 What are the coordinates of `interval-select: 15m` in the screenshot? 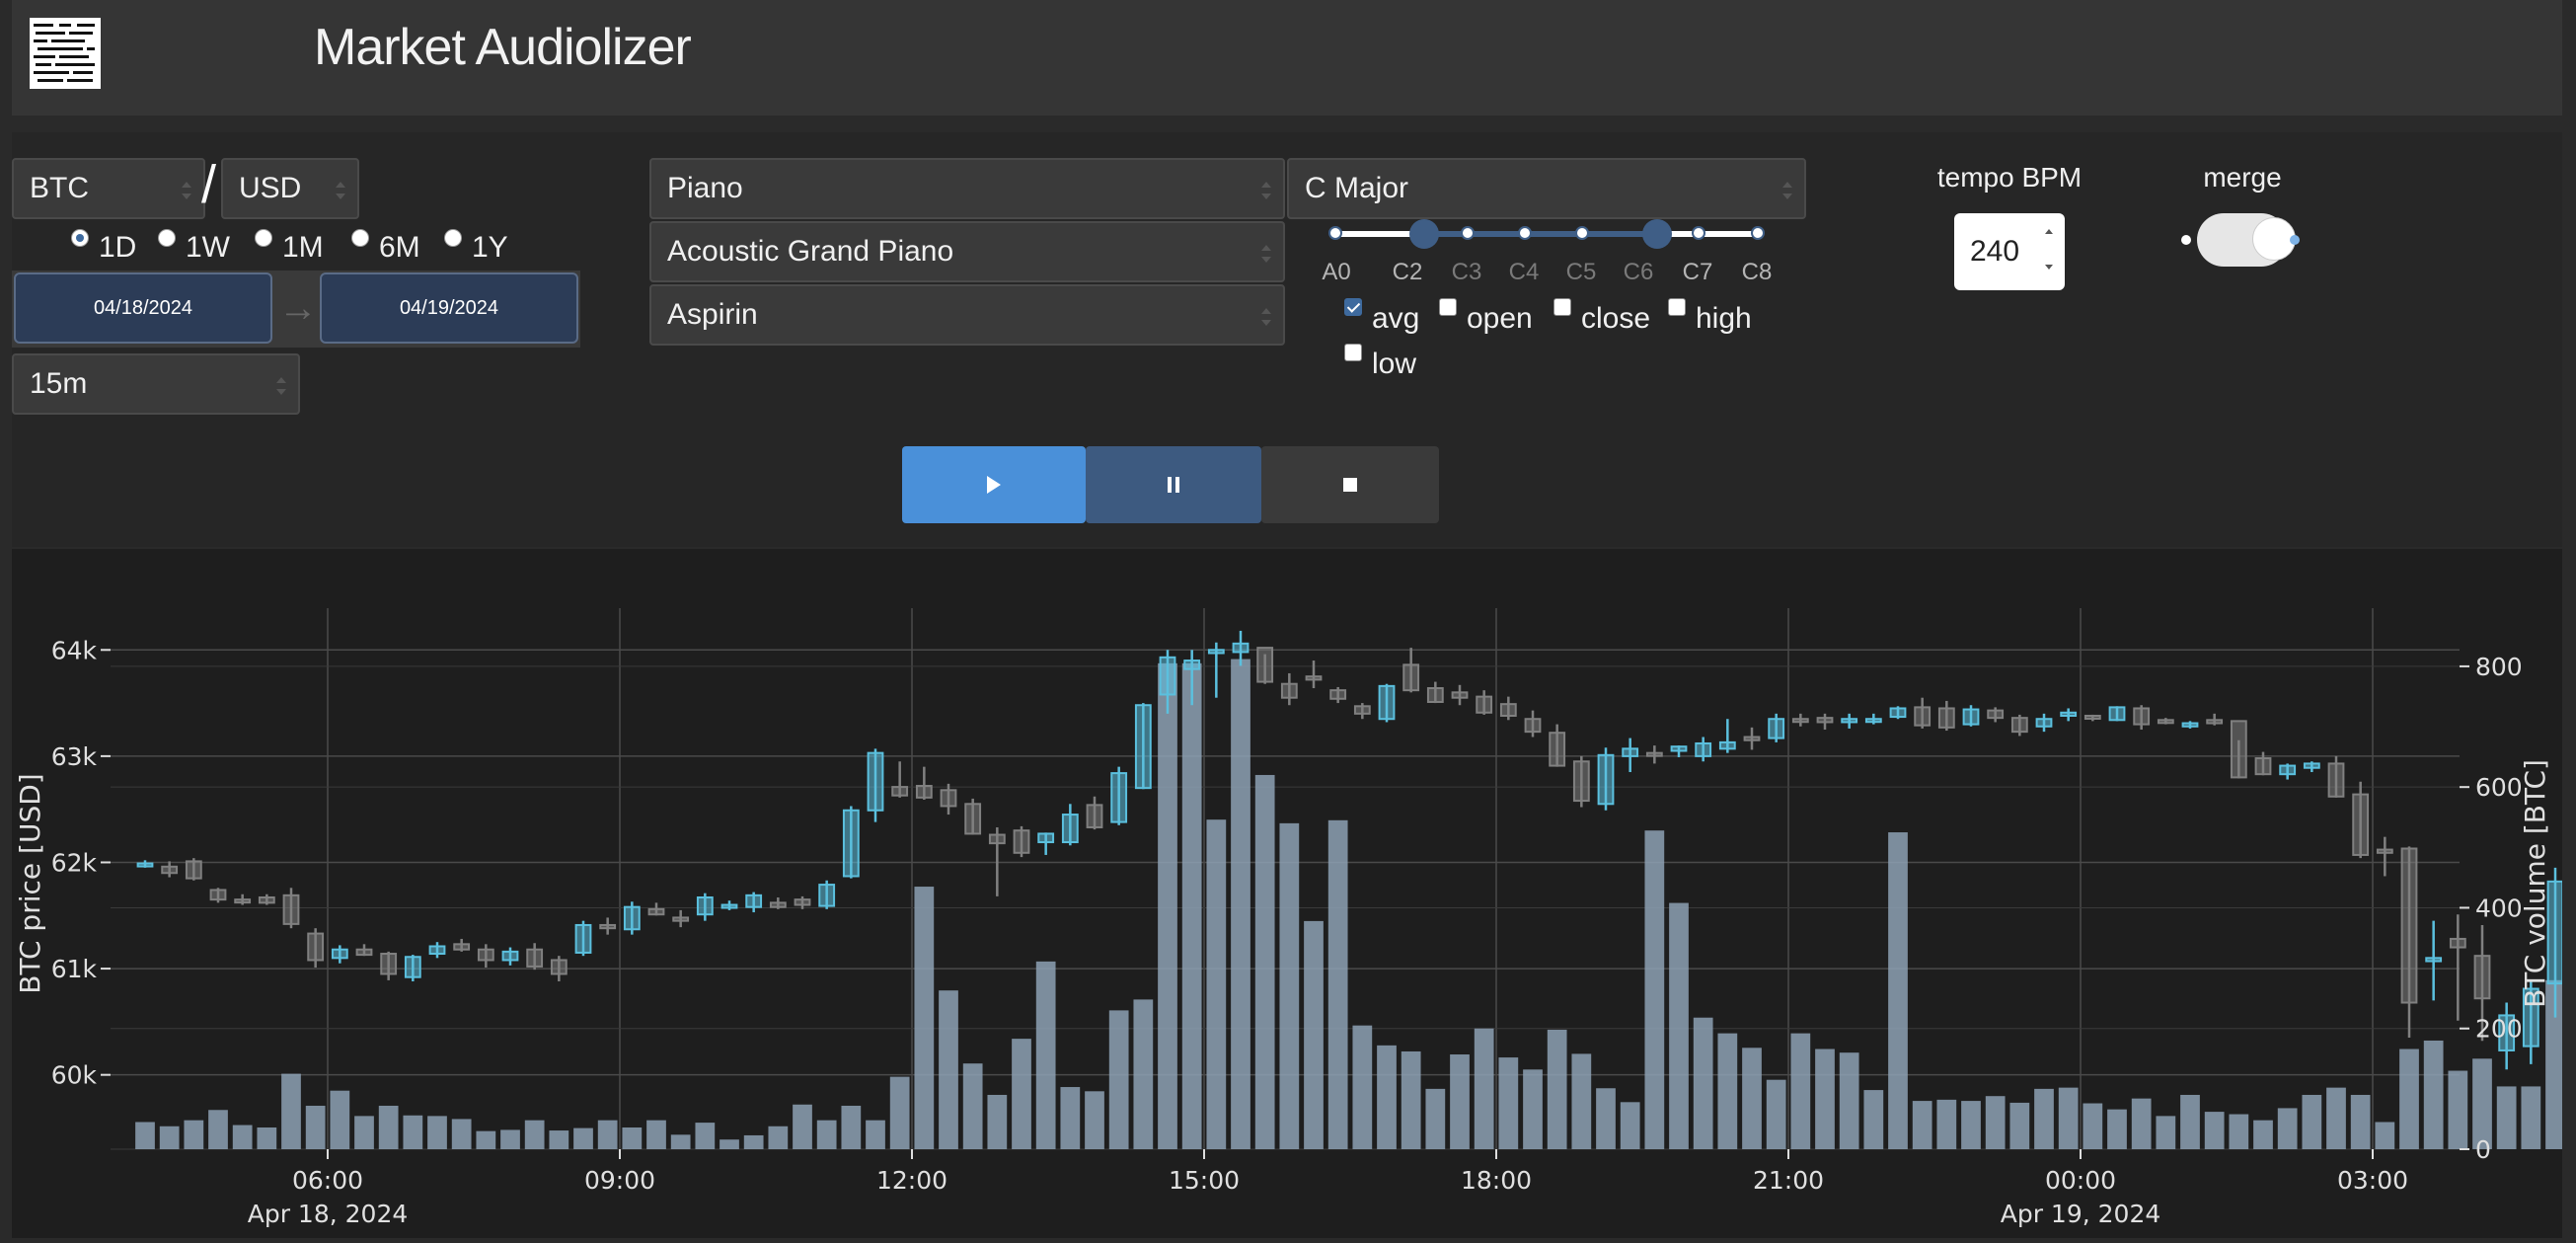 It's located at (156, 384).